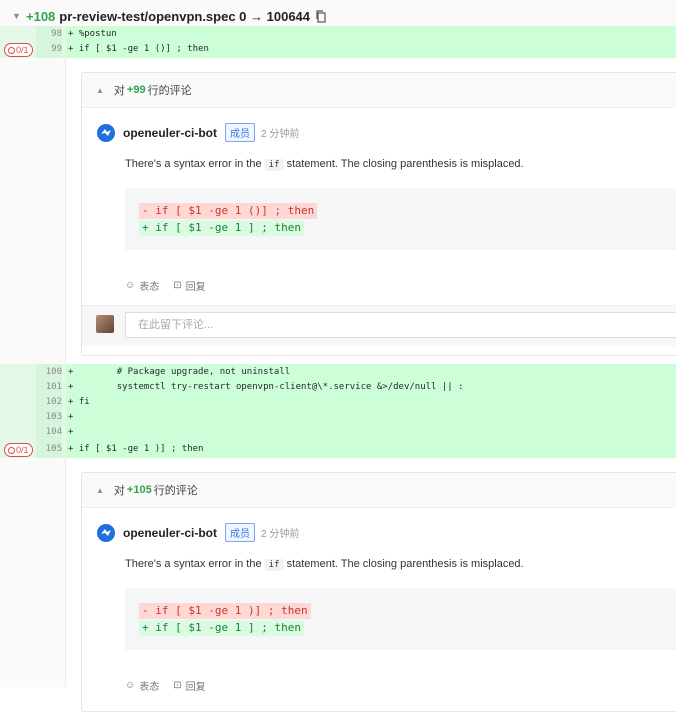 This screenshot has height=712, width=676. I want to click on copy-icon, so click(321, 16).